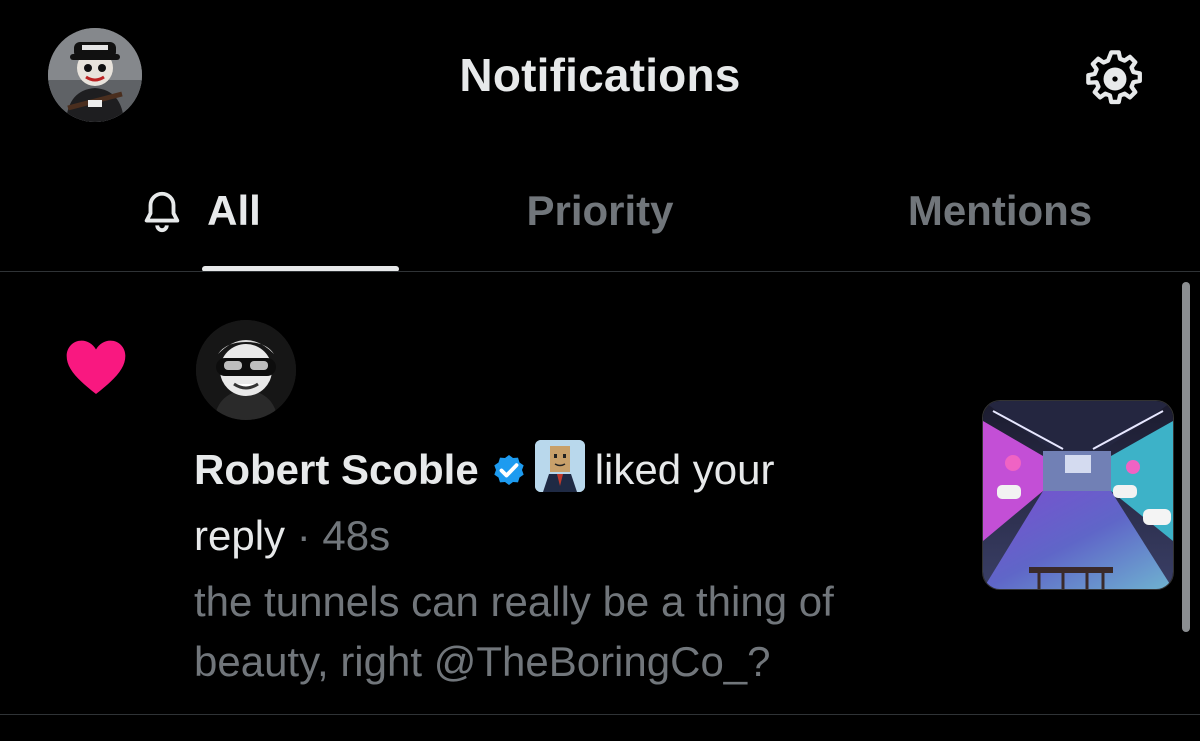 The height and width of the screenshot is (741, 1200). Describe the element at coordinates (684, 469) in the screenshot. I see `action-text: liked your` at that location.